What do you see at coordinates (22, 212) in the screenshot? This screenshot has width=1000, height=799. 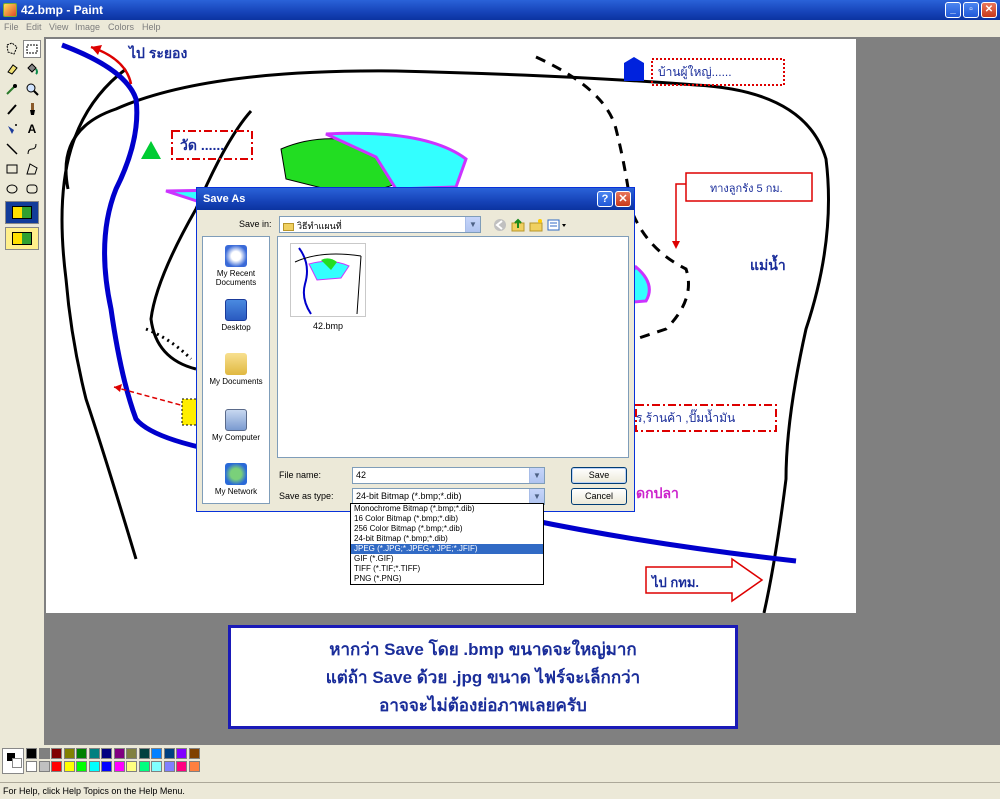 I see `opaque-option-icon` at bounding box center [22, 212].